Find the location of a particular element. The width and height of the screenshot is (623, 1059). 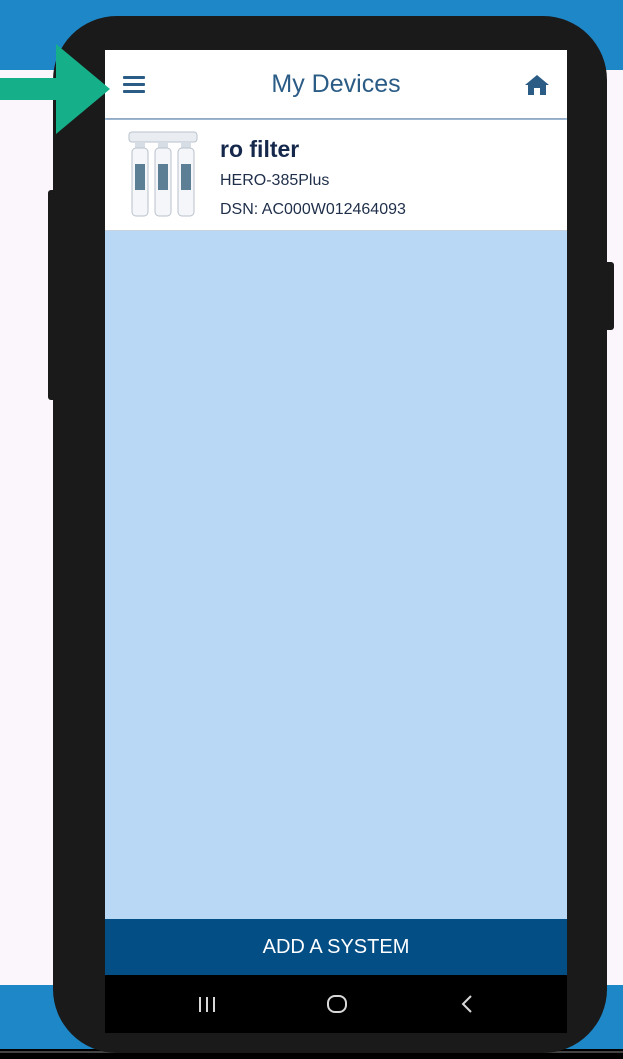

home-icon is located at coordinates (537, 85).